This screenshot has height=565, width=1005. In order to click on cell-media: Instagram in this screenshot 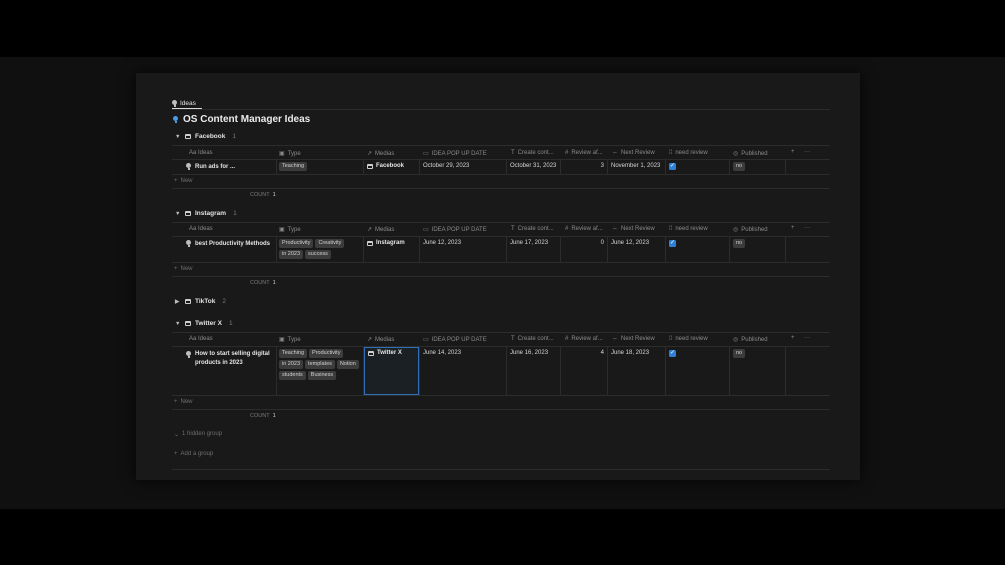, I will do `click(386, 243)`.